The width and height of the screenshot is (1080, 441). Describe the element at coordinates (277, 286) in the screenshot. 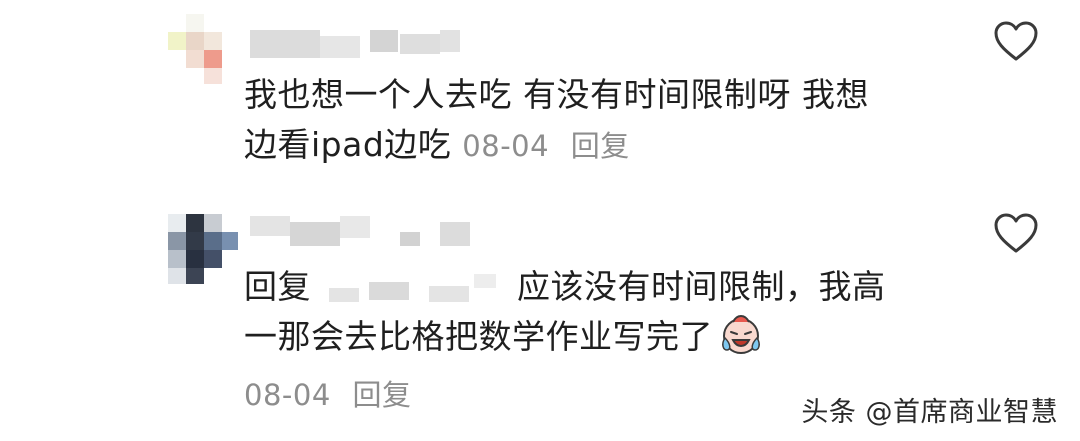

I see `reply-prefix: 回复` at that location.